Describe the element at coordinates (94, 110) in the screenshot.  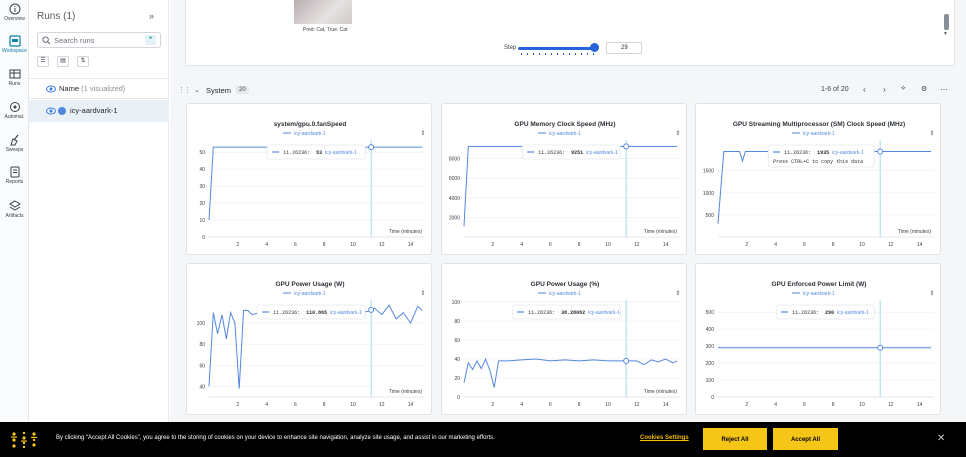
I see `run-name: icy-aardvark-1` at that location.